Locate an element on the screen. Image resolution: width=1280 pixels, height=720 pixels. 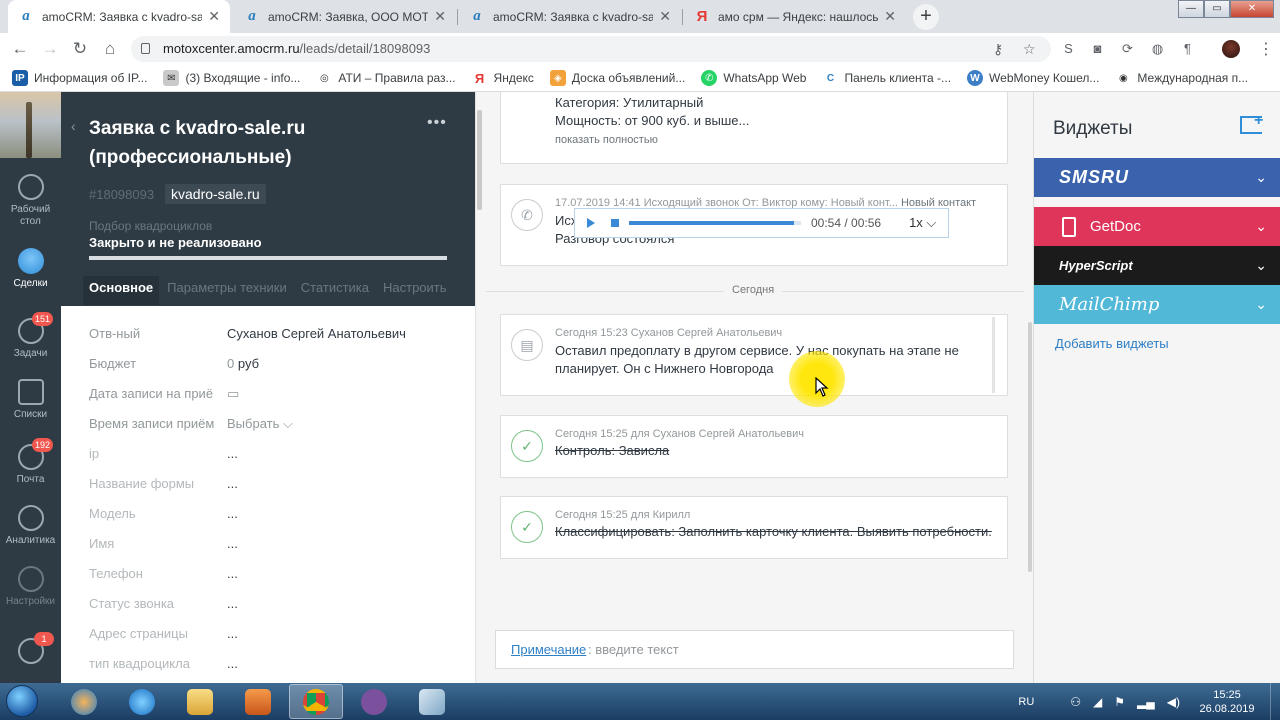
lead-tag: kvadro-sale.ru is located at coordinates (215, 194).